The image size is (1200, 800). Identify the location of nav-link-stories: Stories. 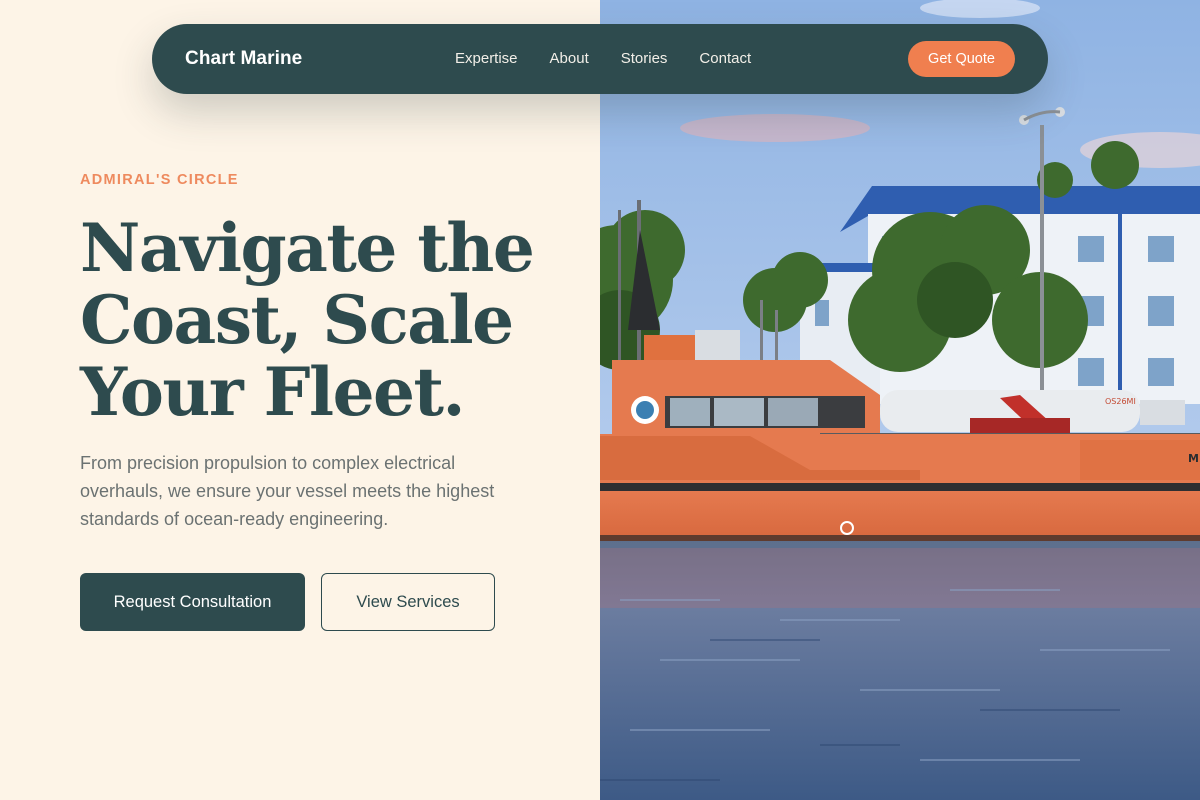
(644, 59).